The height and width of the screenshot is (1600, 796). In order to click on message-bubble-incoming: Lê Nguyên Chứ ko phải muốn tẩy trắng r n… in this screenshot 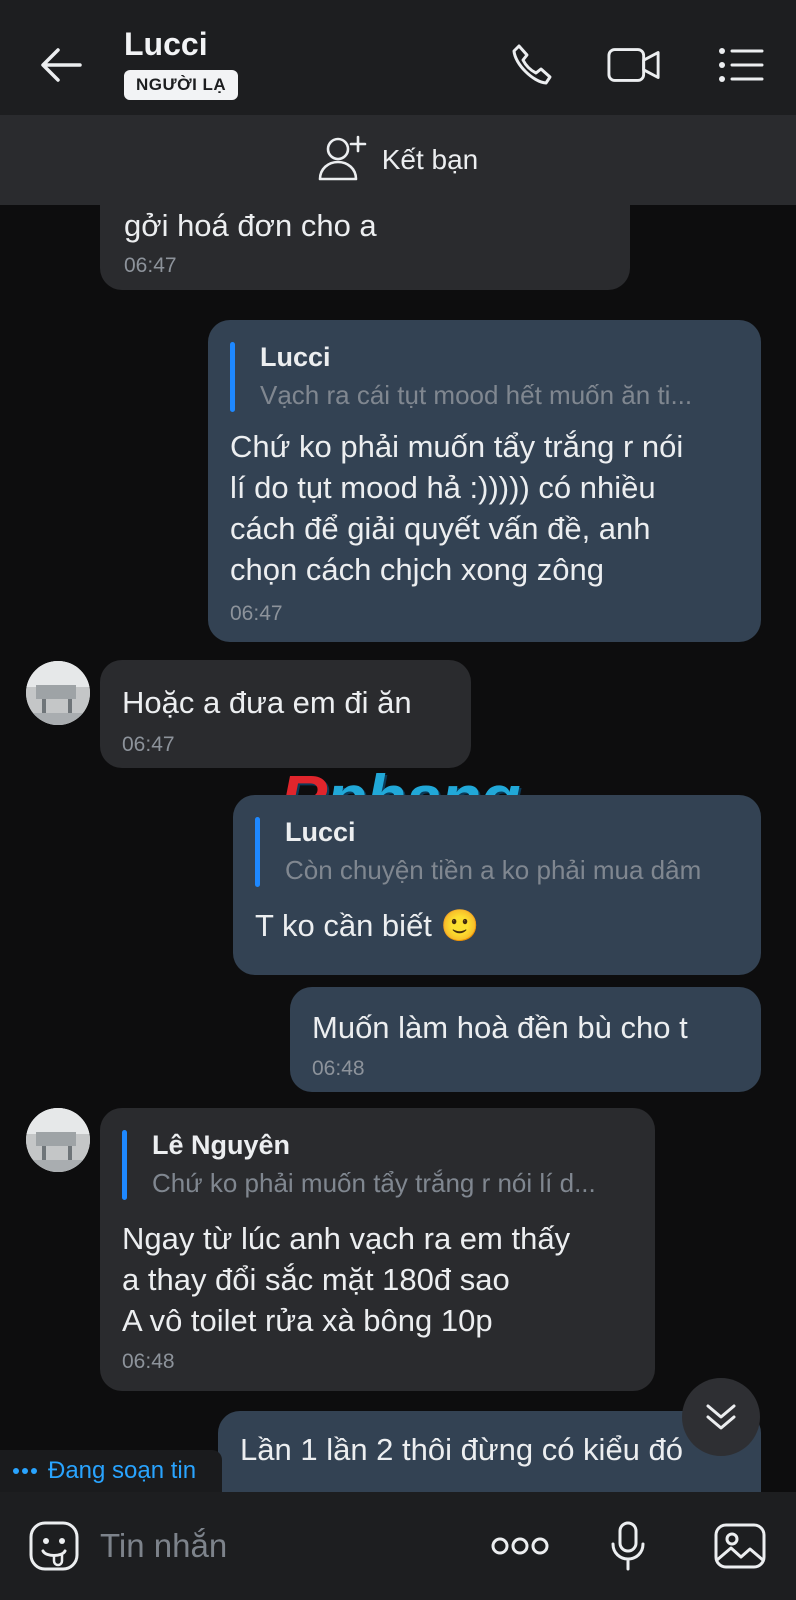, I will do `click(377, 1249)`.